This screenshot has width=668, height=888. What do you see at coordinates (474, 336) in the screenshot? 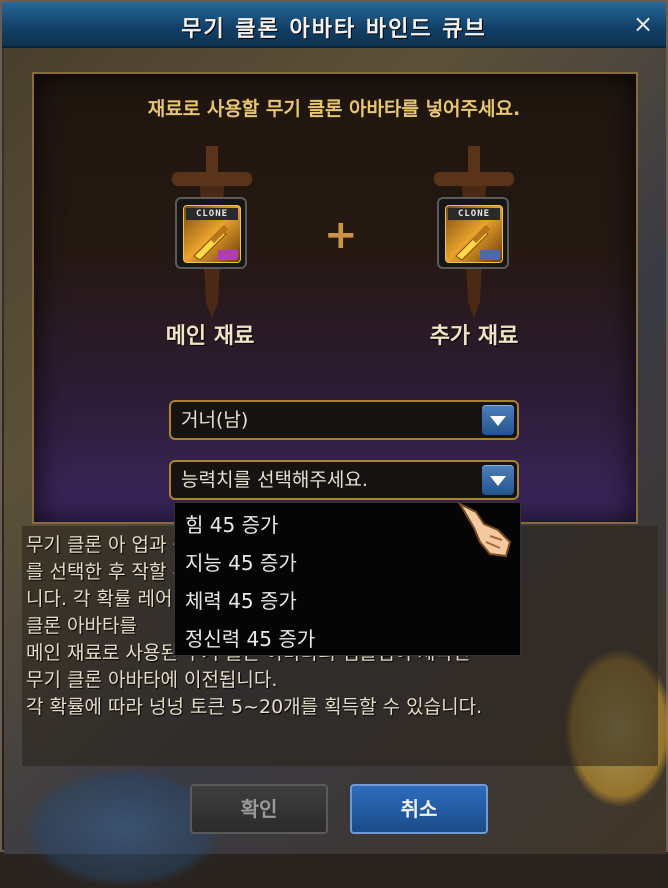
I see `extra-material-label: 추가 재료` at bounding box center [474, 336].